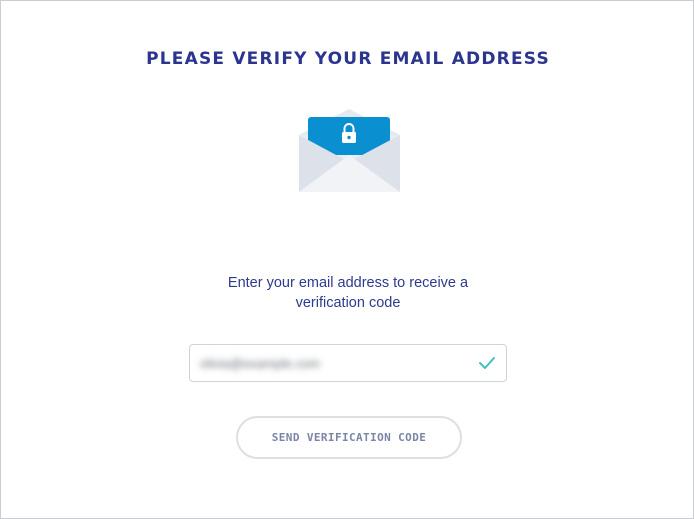 The image size is (694, 519). Describe the element at coordinates (349, 437) in the screenshot. I see `send-verification-code-button: SEND VERIFICATION CODE` at that location.